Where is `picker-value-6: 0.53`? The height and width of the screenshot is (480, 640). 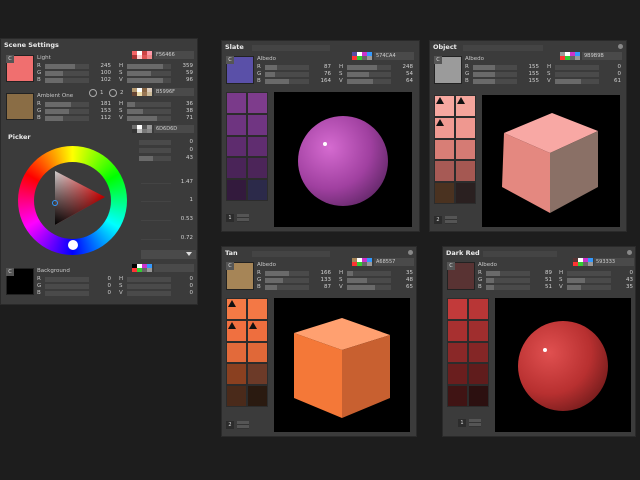 picker-value-6: 0.53 is located at coordinates (182, 219).